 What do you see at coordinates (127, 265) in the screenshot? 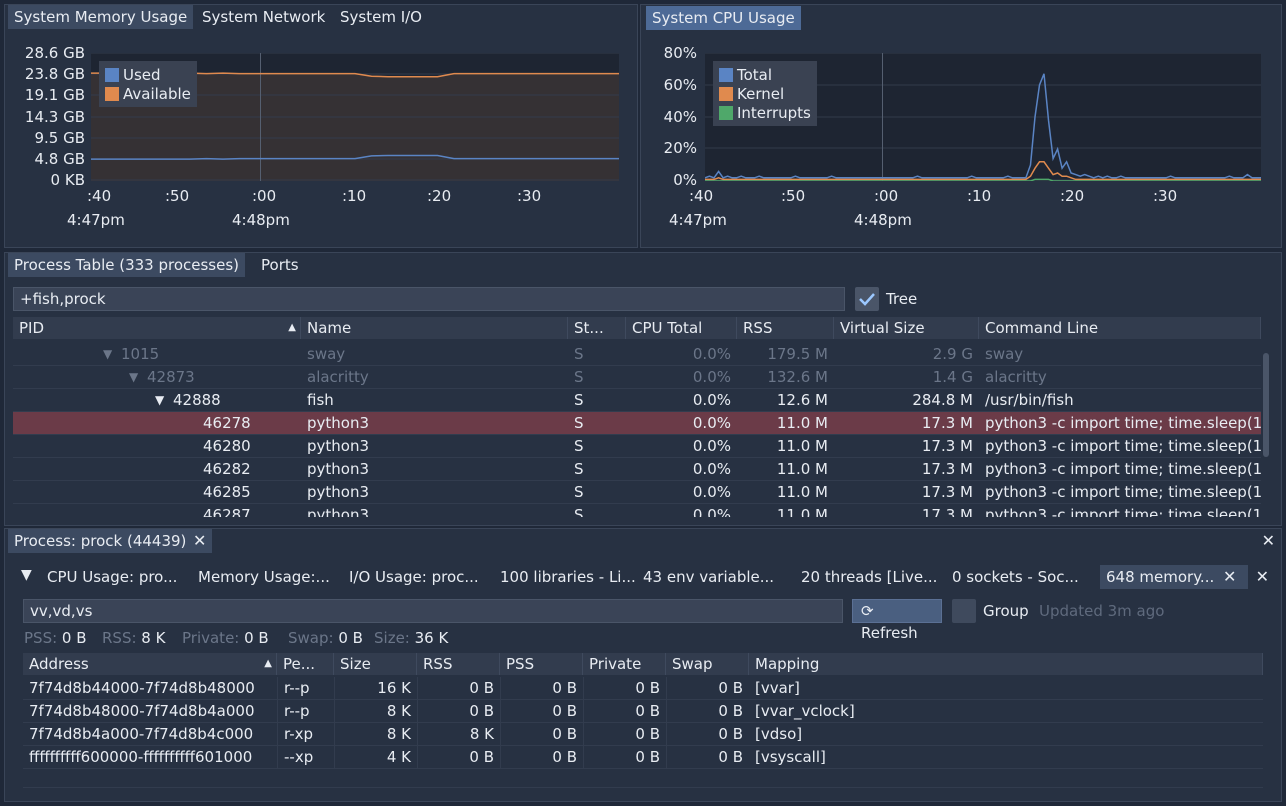
I see `tab-process-table: Process Table (333 processes)` at bounding box center [127, 265].